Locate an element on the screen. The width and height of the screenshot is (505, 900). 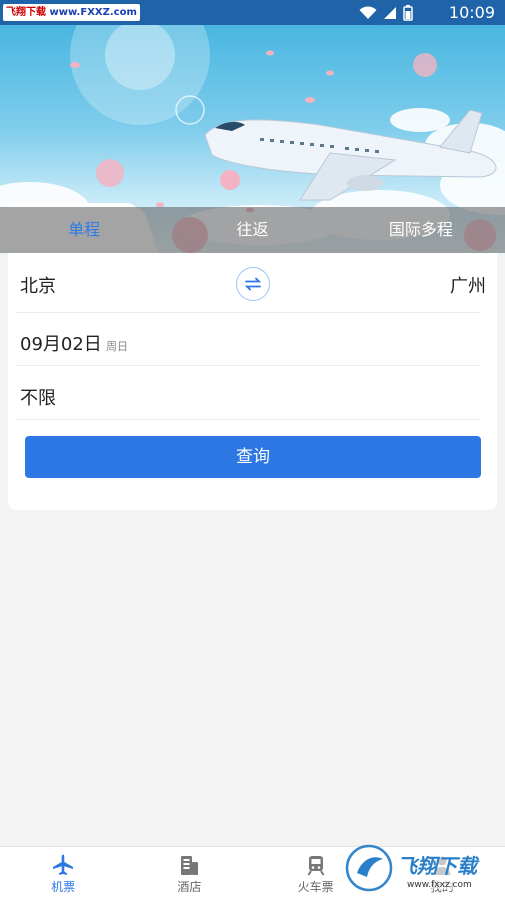
tab-multi-city: 国际多程 is located at coordinates (421, 230).